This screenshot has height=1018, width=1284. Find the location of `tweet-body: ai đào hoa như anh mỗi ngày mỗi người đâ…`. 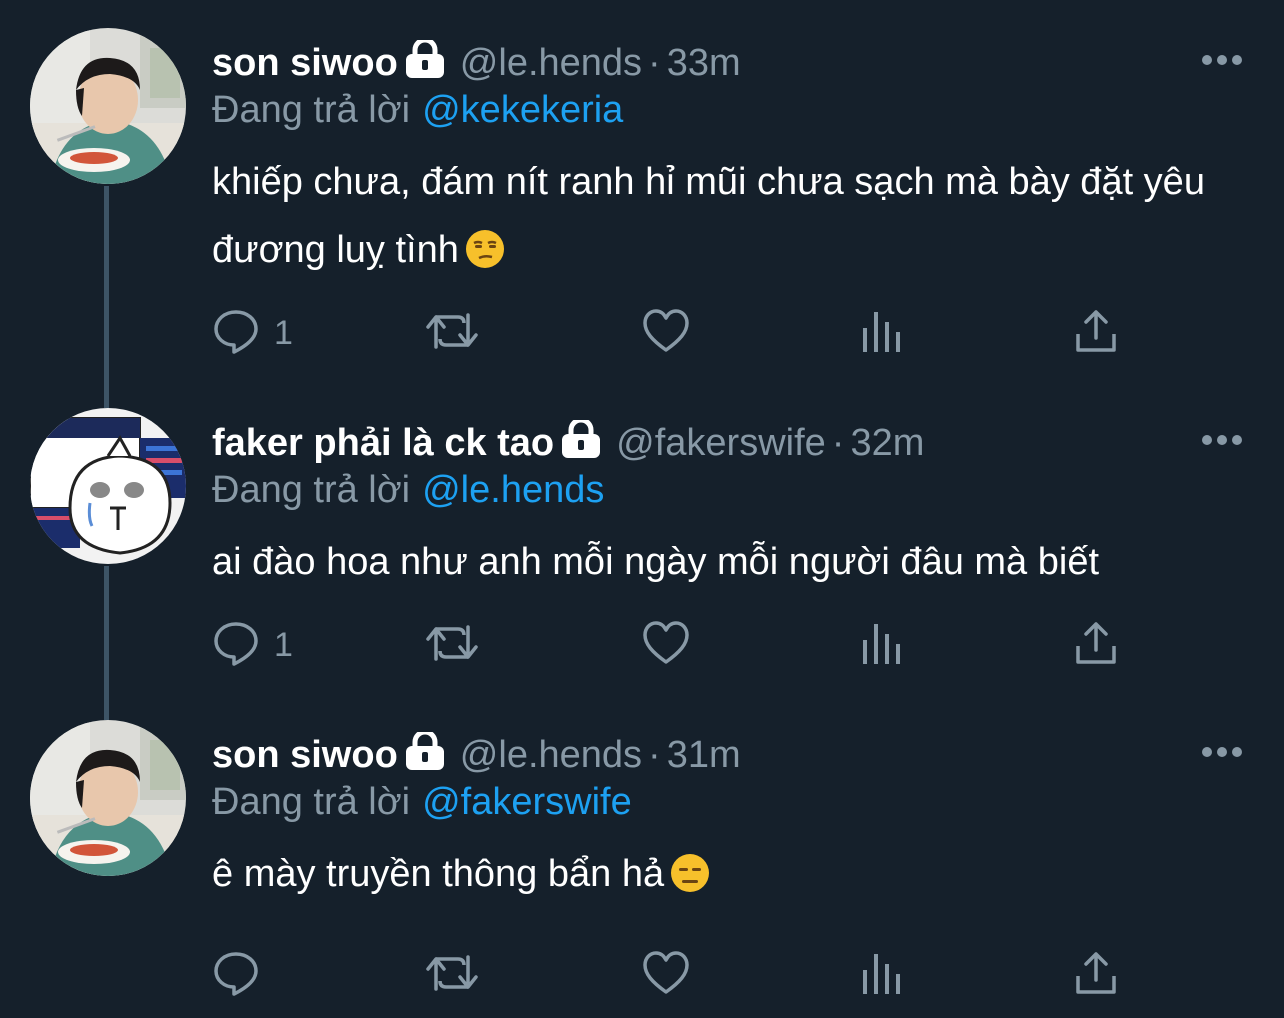

tweet-body: ai đào hoa như anh mỗi ngày mỗi người đâ… is located at coordinates (656, 562).